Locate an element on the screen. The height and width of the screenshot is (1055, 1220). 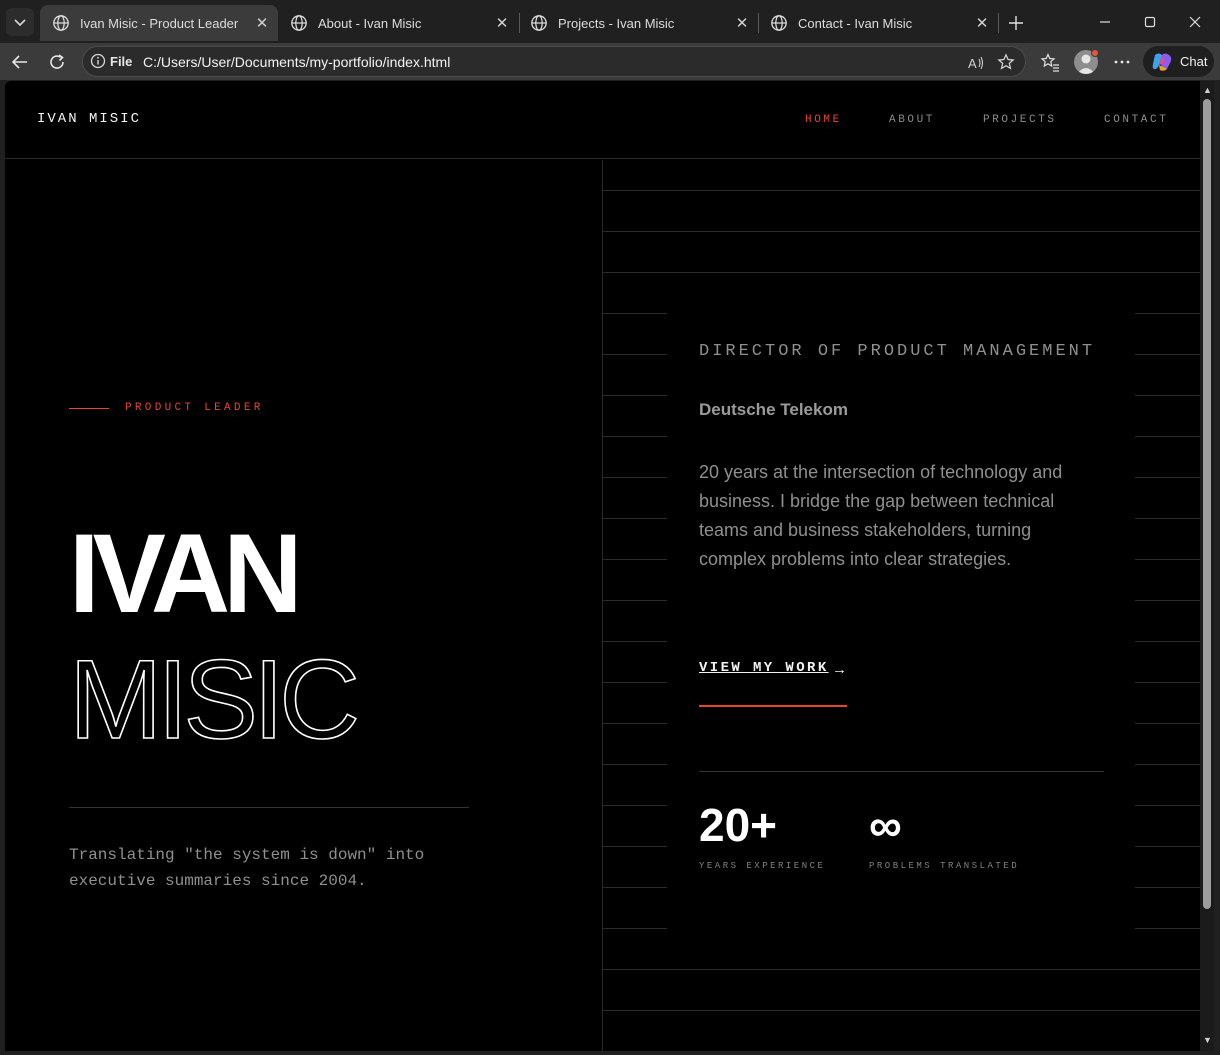
close-icon is located at coordinates (1195, 22).